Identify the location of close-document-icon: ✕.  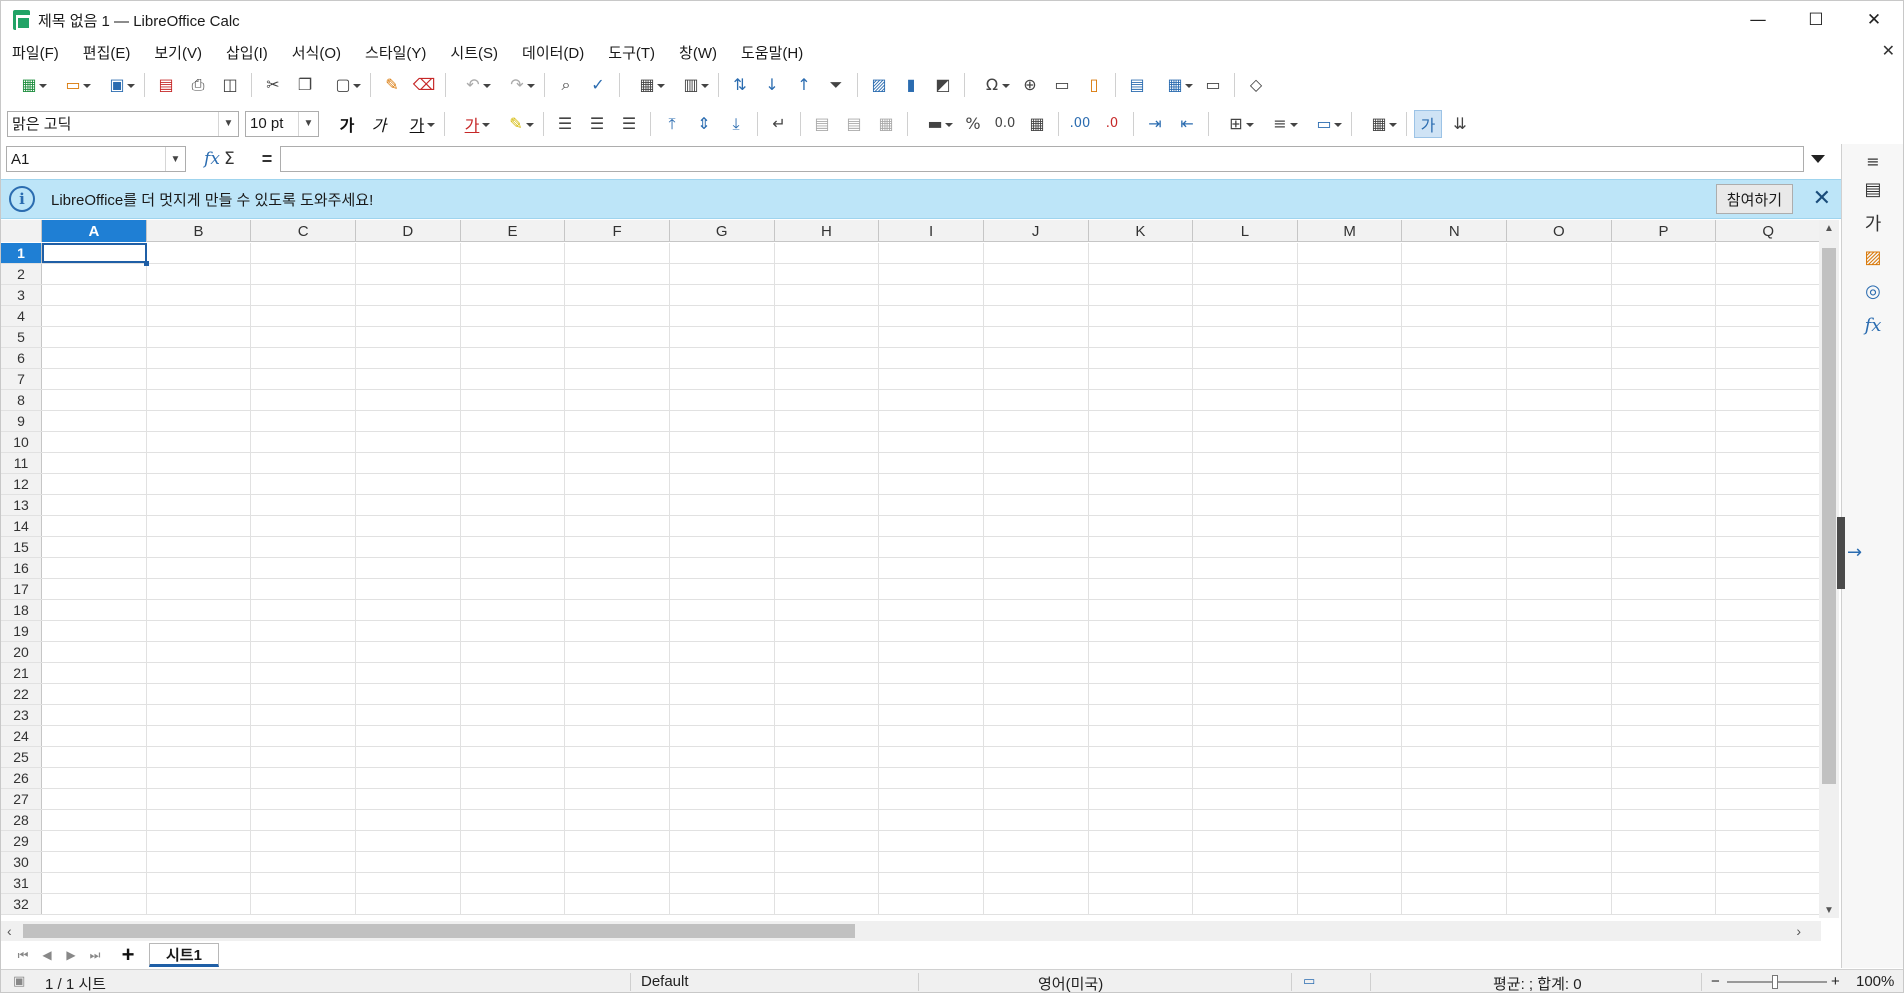
(1888, 51).